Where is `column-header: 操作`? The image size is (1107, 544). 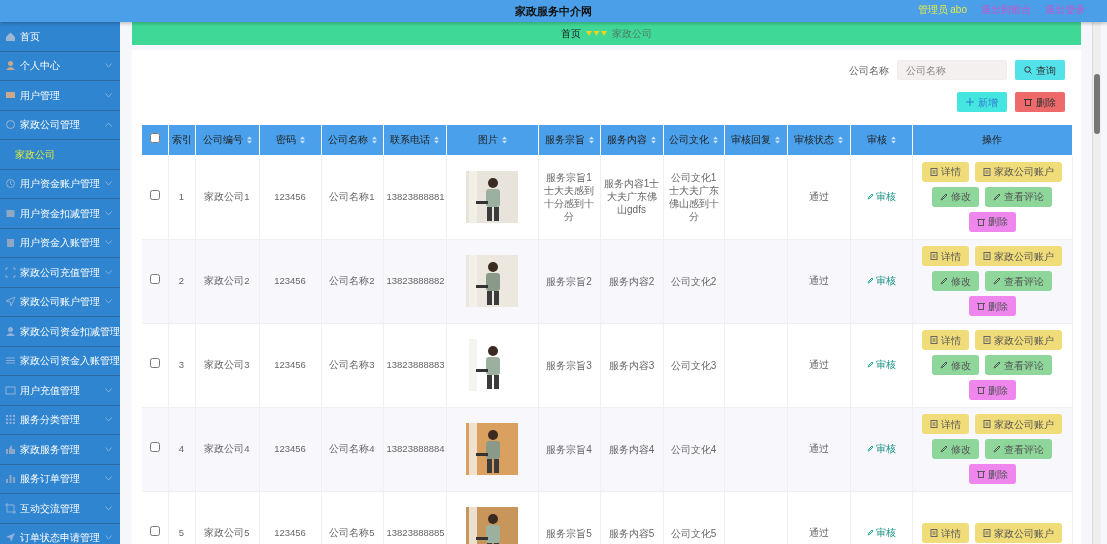 column-header: 操作 is located at coordinates (992, 140).